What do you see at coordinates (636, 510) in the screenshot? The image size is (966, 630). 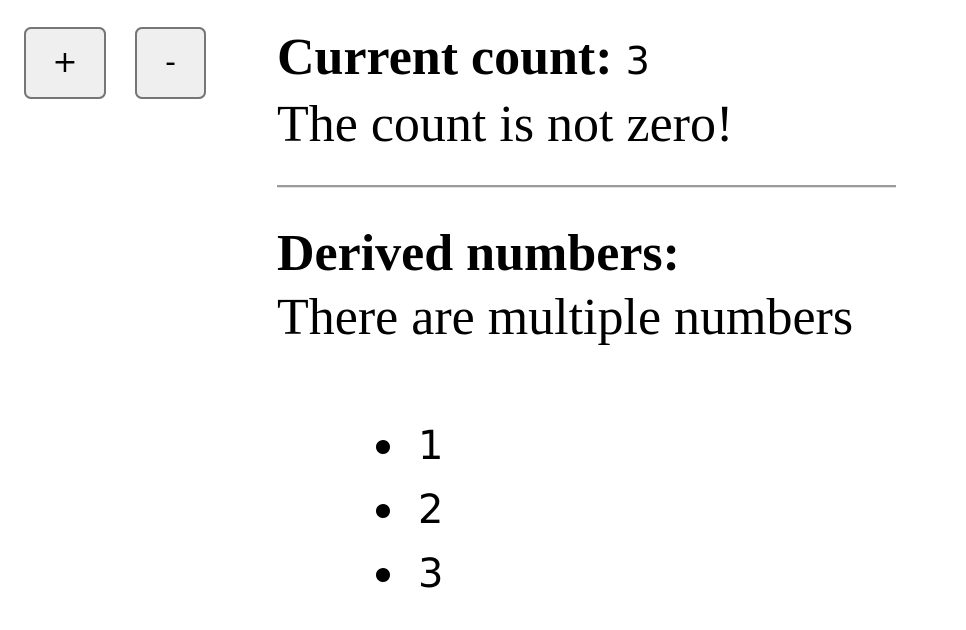 I see `list-item: 2` at bounding box center [636, 510].